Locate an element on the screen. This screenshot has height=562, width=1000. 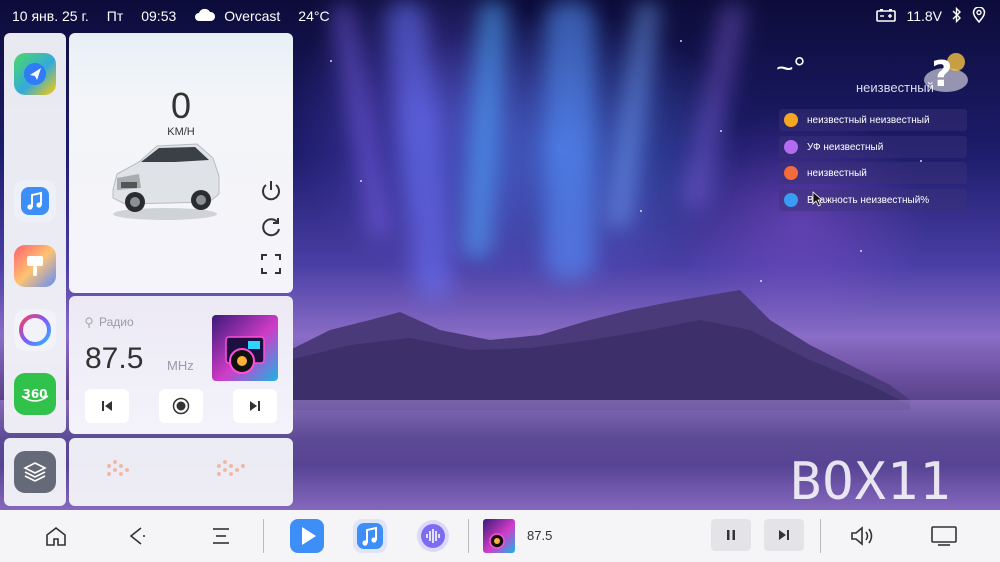
radio-prev-button is located at coordinates (107, 406).